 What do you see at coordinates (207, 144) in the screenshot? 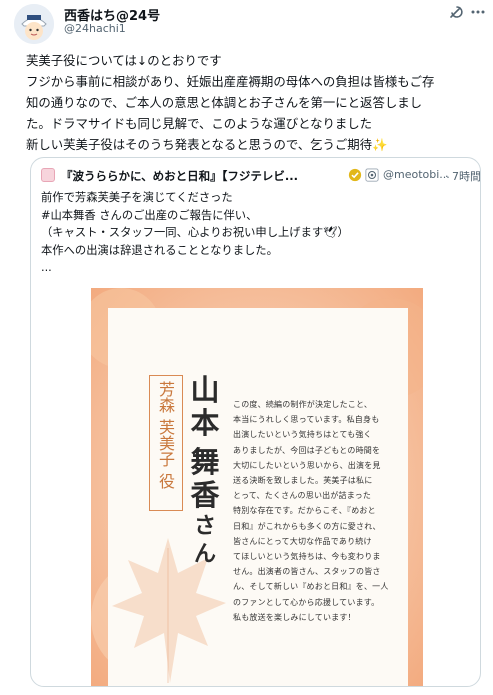
I see `tweet-line: 新しい芙美子役はそのうち発表となると思うので、乞うご期待✨` at bounding box center [207, 144].